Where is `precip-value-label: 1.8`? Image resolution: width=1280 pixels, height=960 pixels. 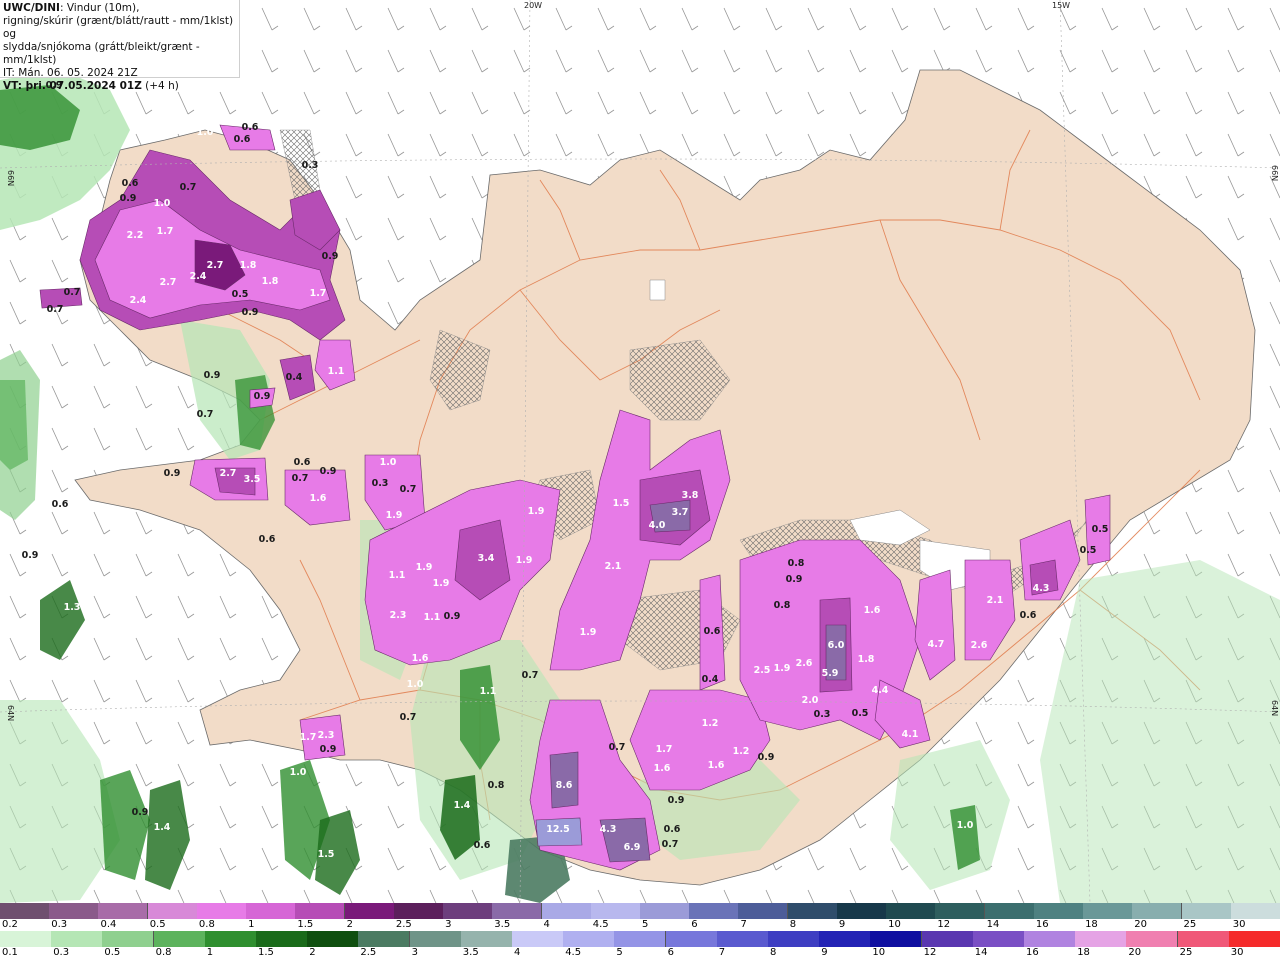 precip-value-label: 1.8 is located at coordinates (248, 265).